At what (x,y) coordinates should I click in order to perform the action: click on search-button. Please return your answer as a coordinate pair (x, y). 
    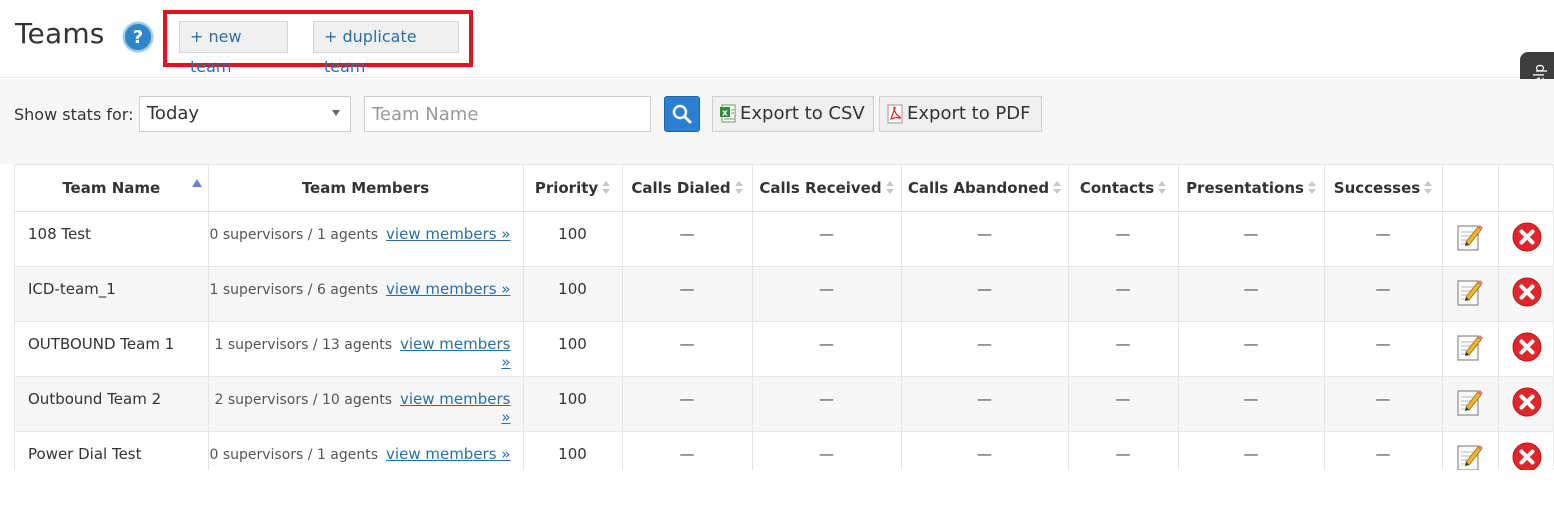
    Looking at the image, I should click on (682, 114).